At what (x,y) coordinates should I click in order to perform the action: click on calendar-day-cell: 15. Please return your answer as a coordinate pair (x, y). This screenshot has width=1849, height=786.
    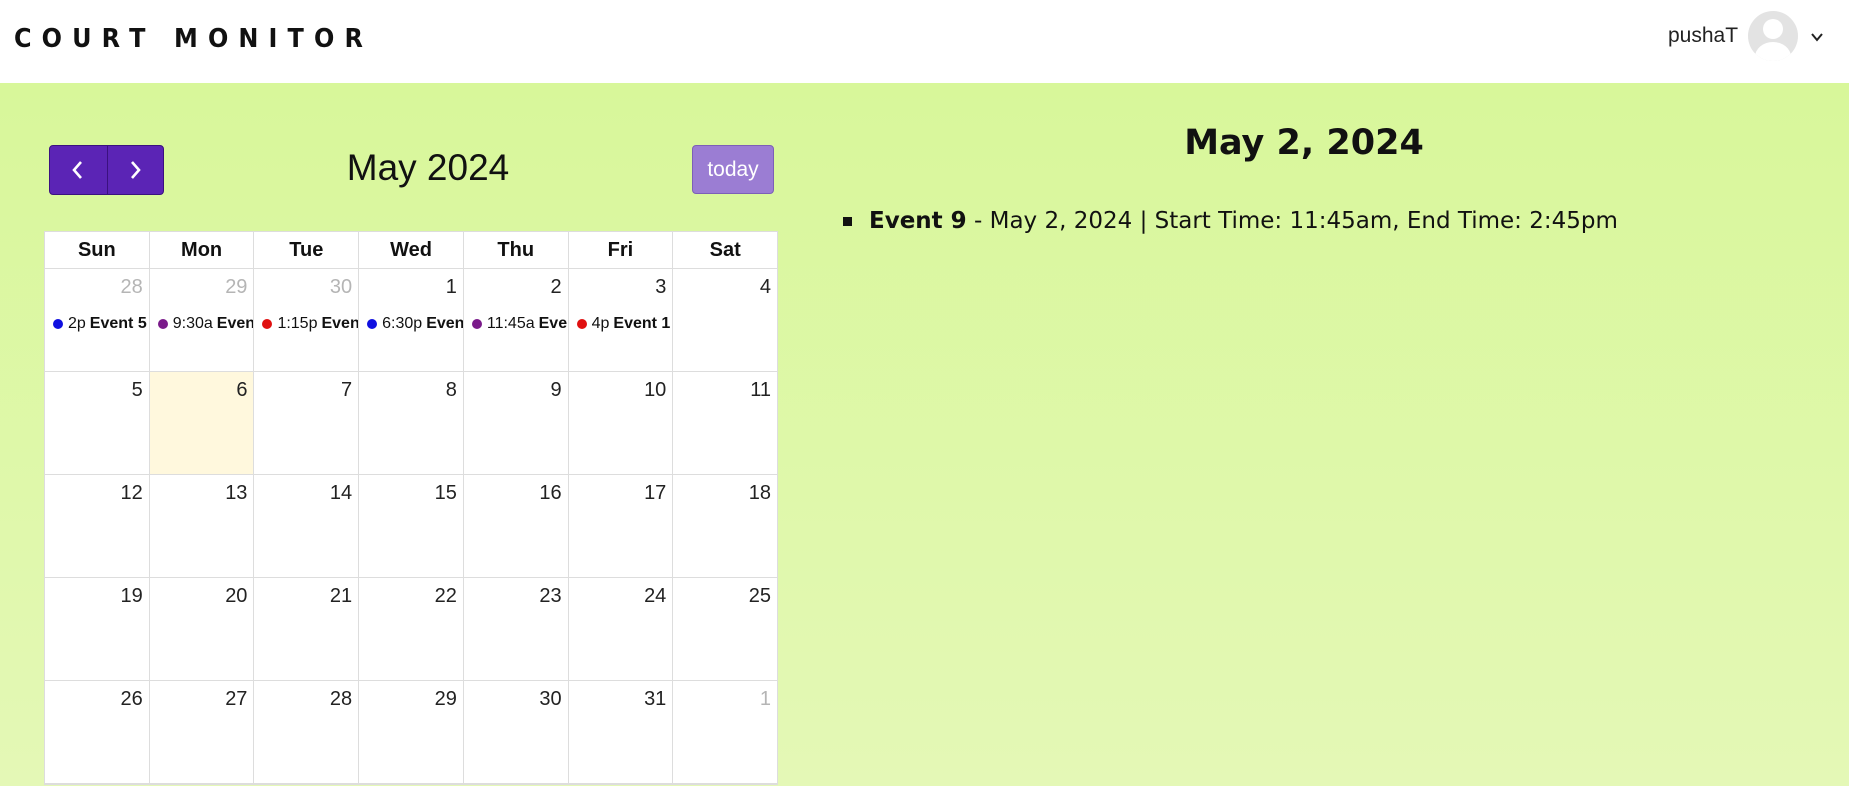
    Looking at the image, I should click on (410, 526).